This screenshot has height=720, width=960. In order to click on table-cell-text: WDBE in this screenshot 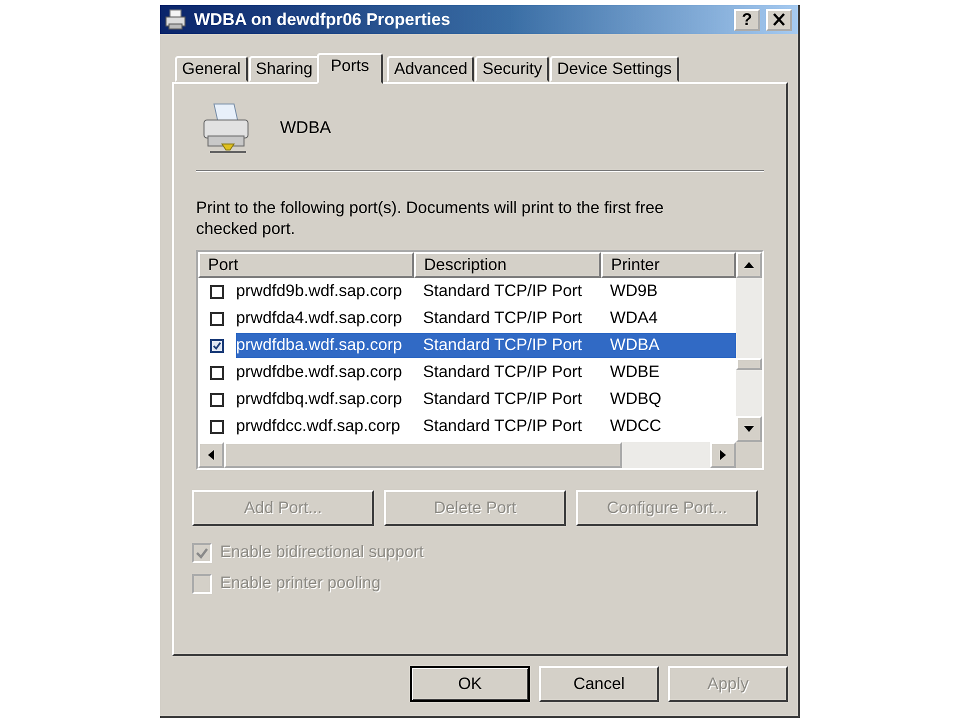, I will do `click(634, 372)`.